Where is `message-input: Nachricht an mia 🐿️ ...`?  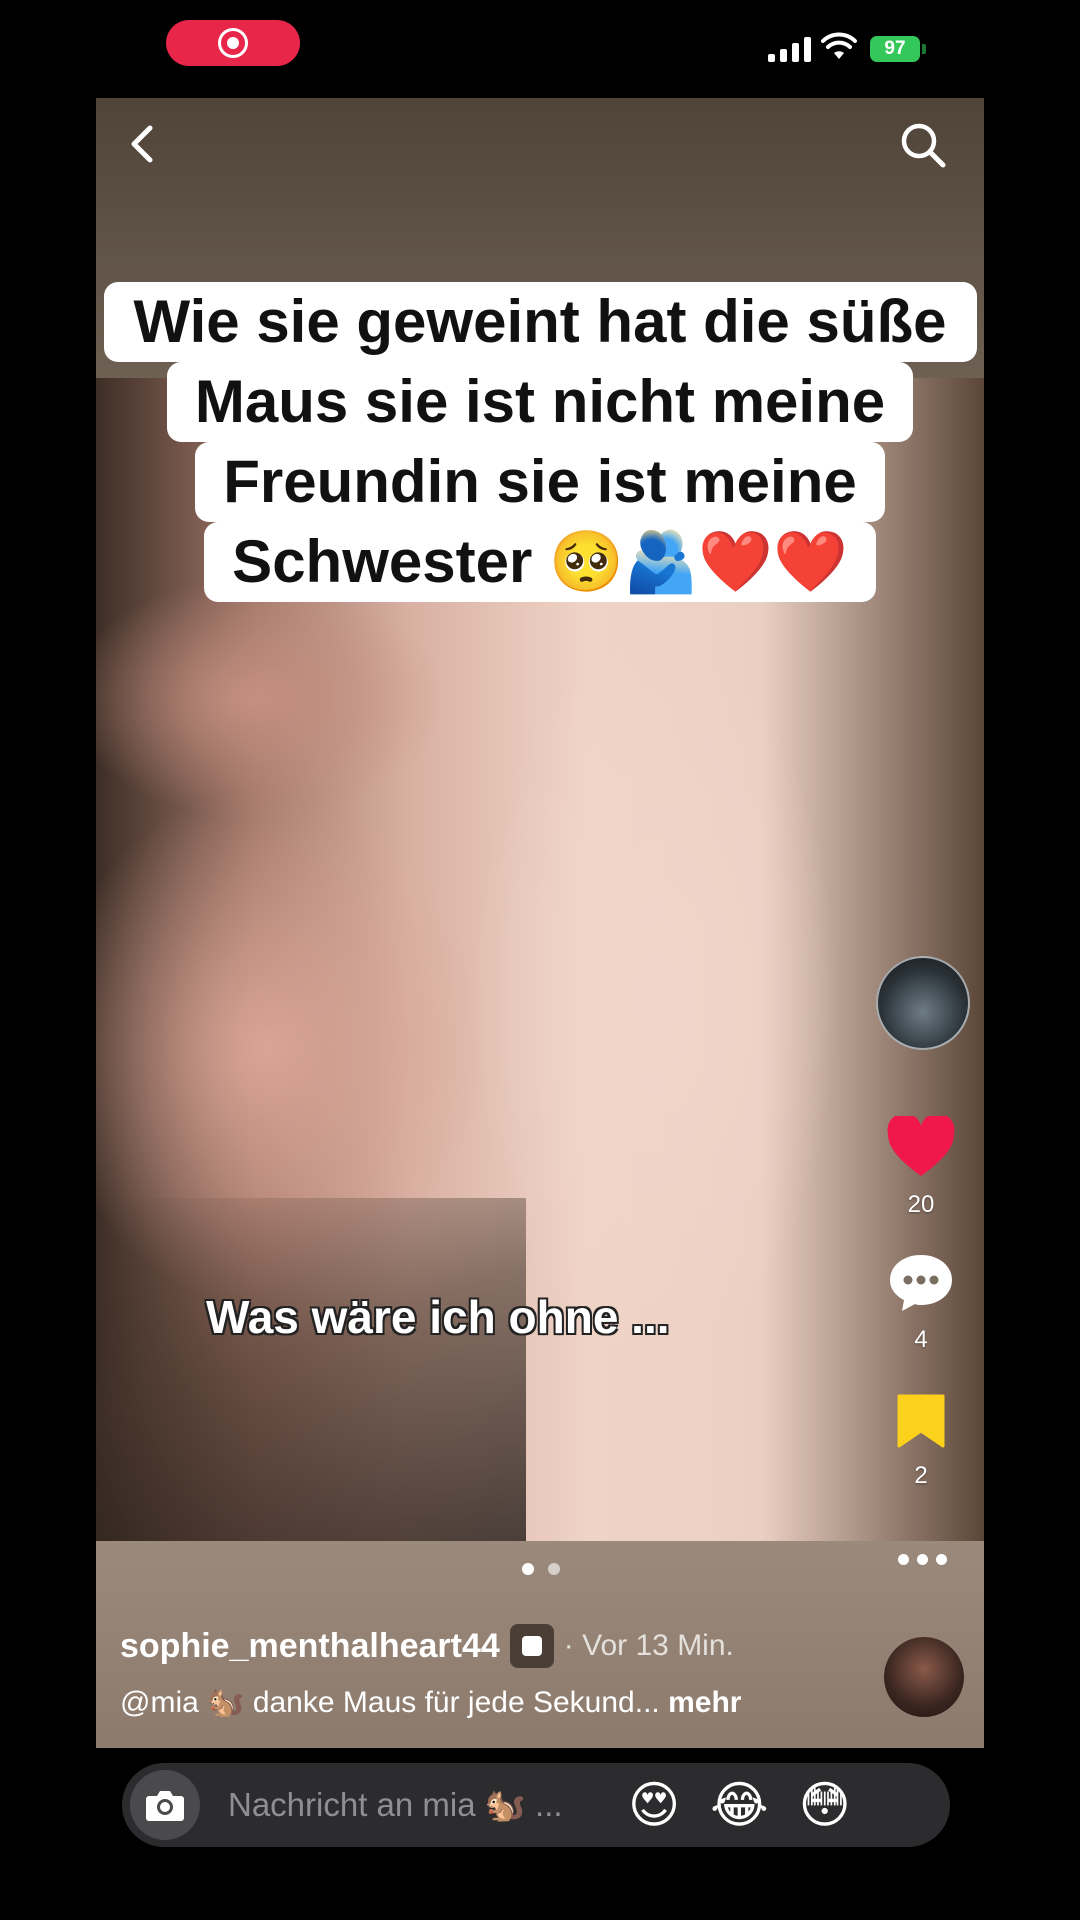
message-input: Nachricht an mia 🐿️ ... is located at coordinates (413, 1805).